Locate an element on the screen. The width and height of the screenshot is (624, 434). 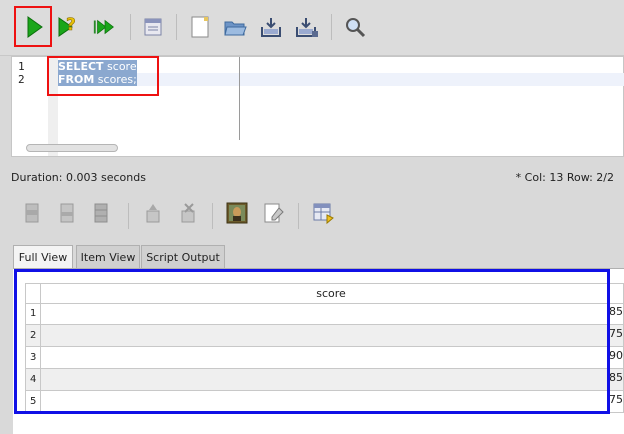
current-line-highlight is located at coordinates (341, 79).